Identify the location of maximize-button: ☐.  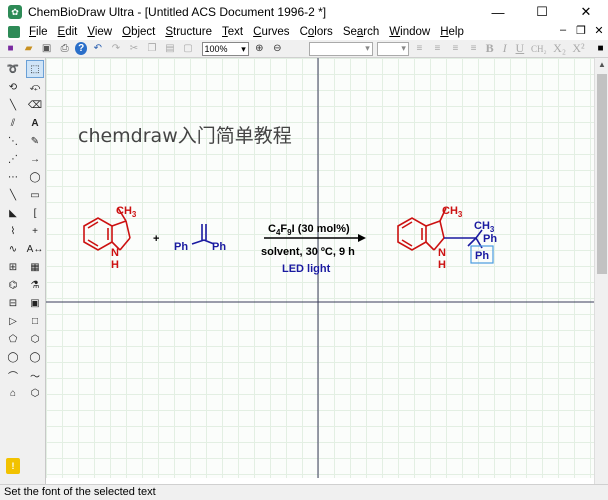
(542, 12).